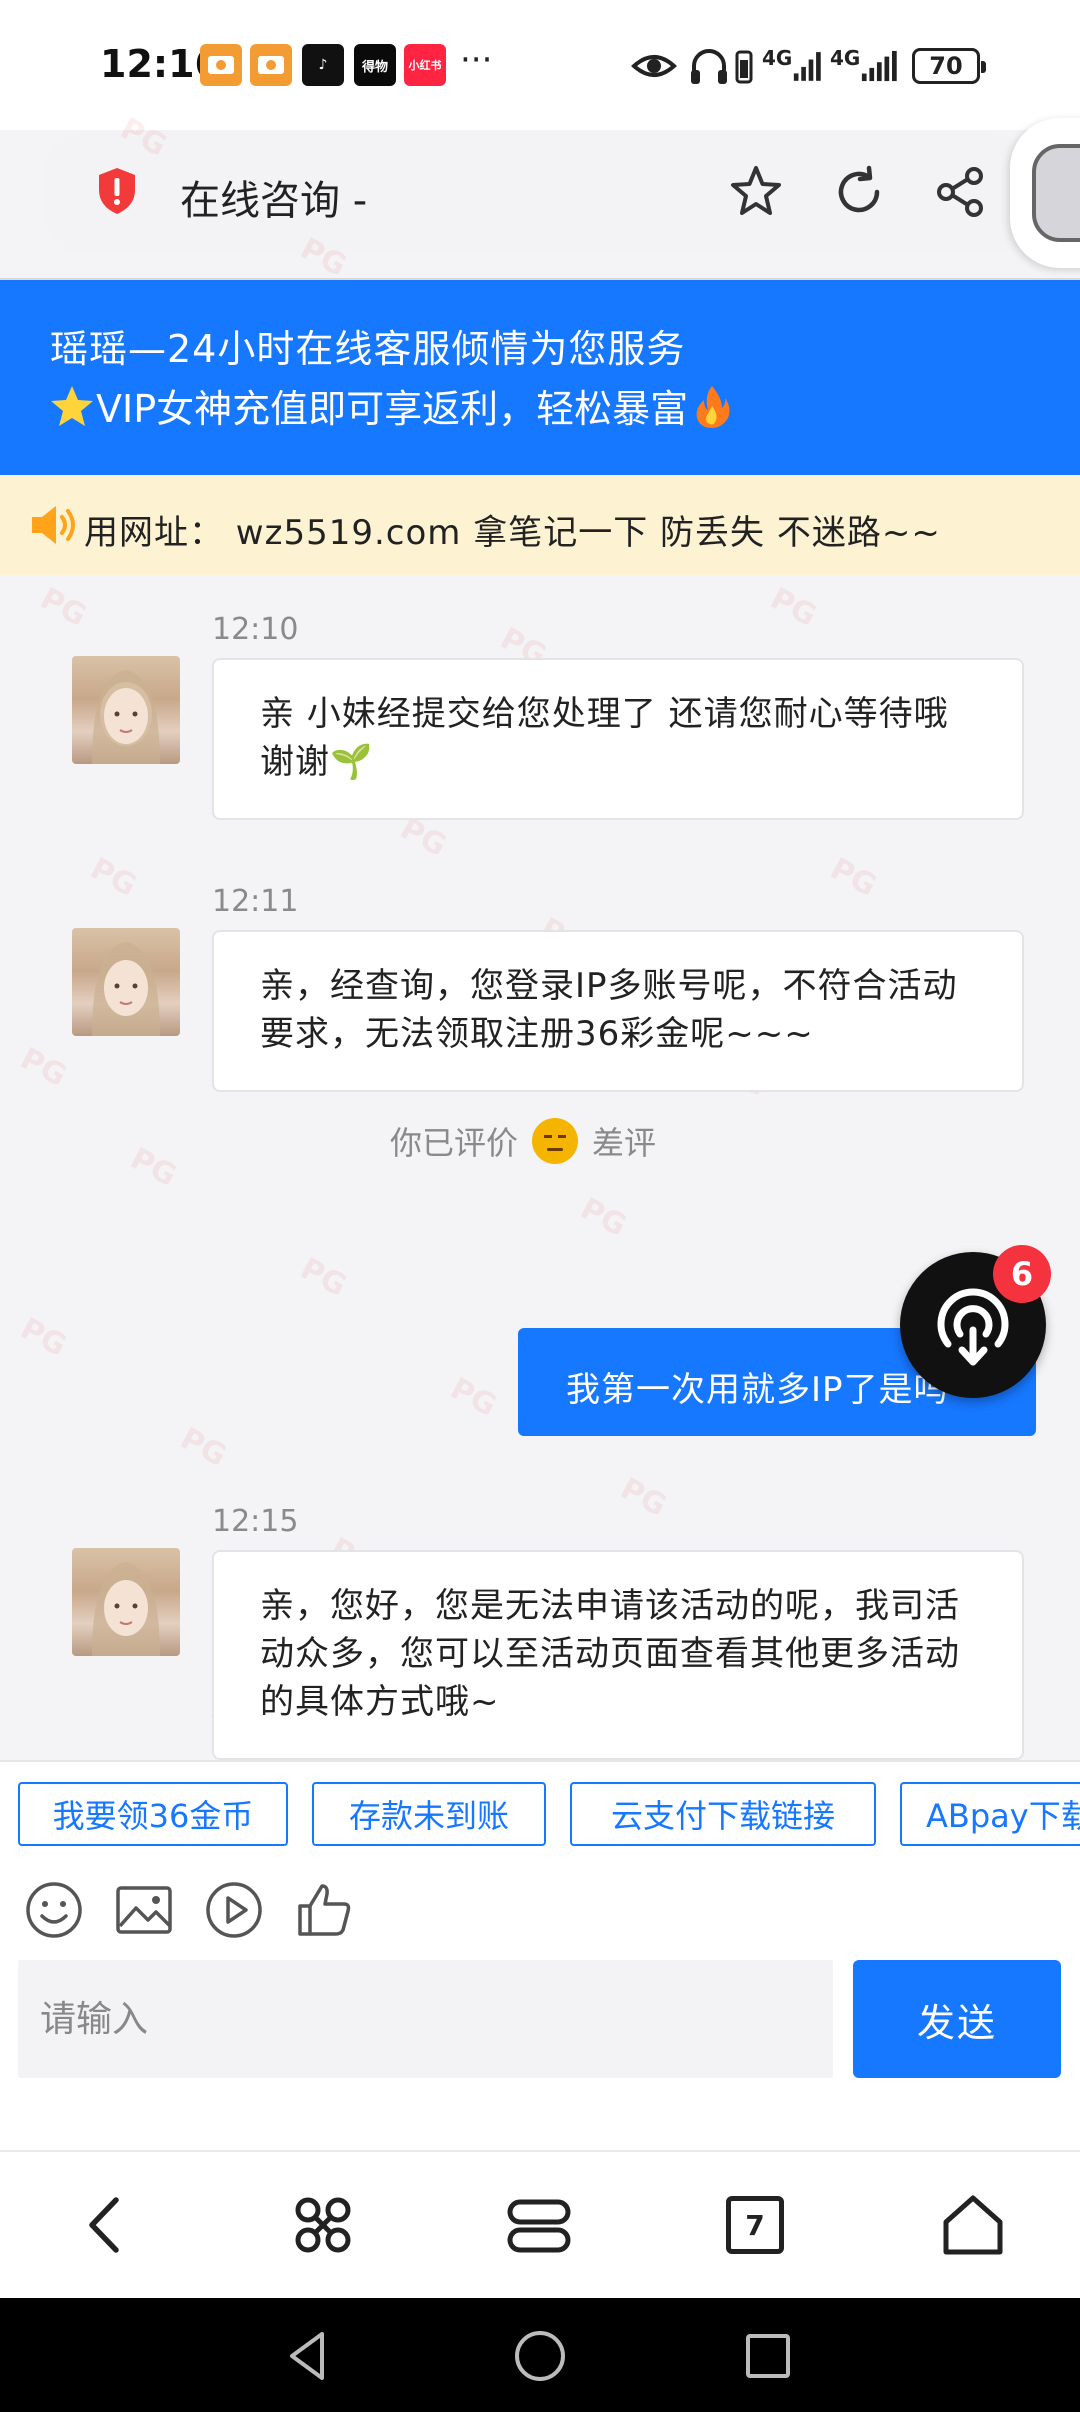 The height and width of the screenshot is (2412, 1080). I want to click on unread-badge: 6, so click(1022, 1274).